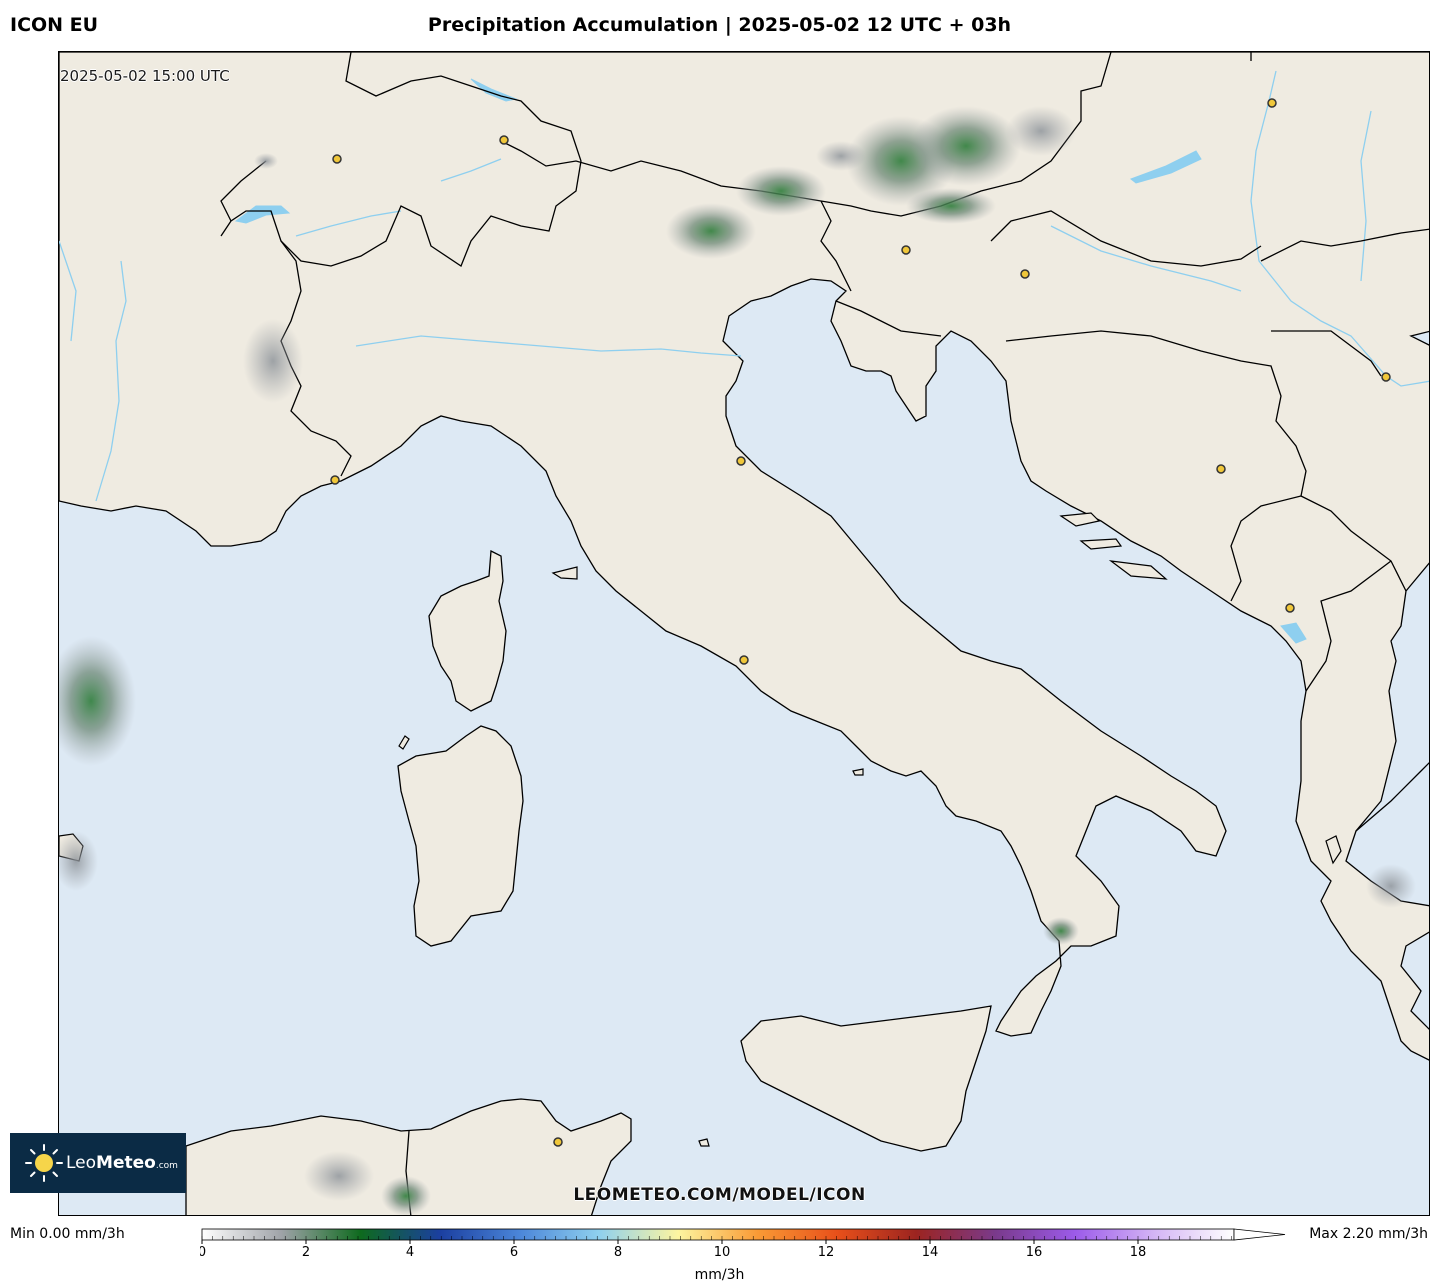 Image resolution: width=1439 pixels, height=1283 pixels. Describe the element at coordinates (67, 1234) in the screenshot. I see `min-value-label: Min 0.00 mm/3h` at that location.